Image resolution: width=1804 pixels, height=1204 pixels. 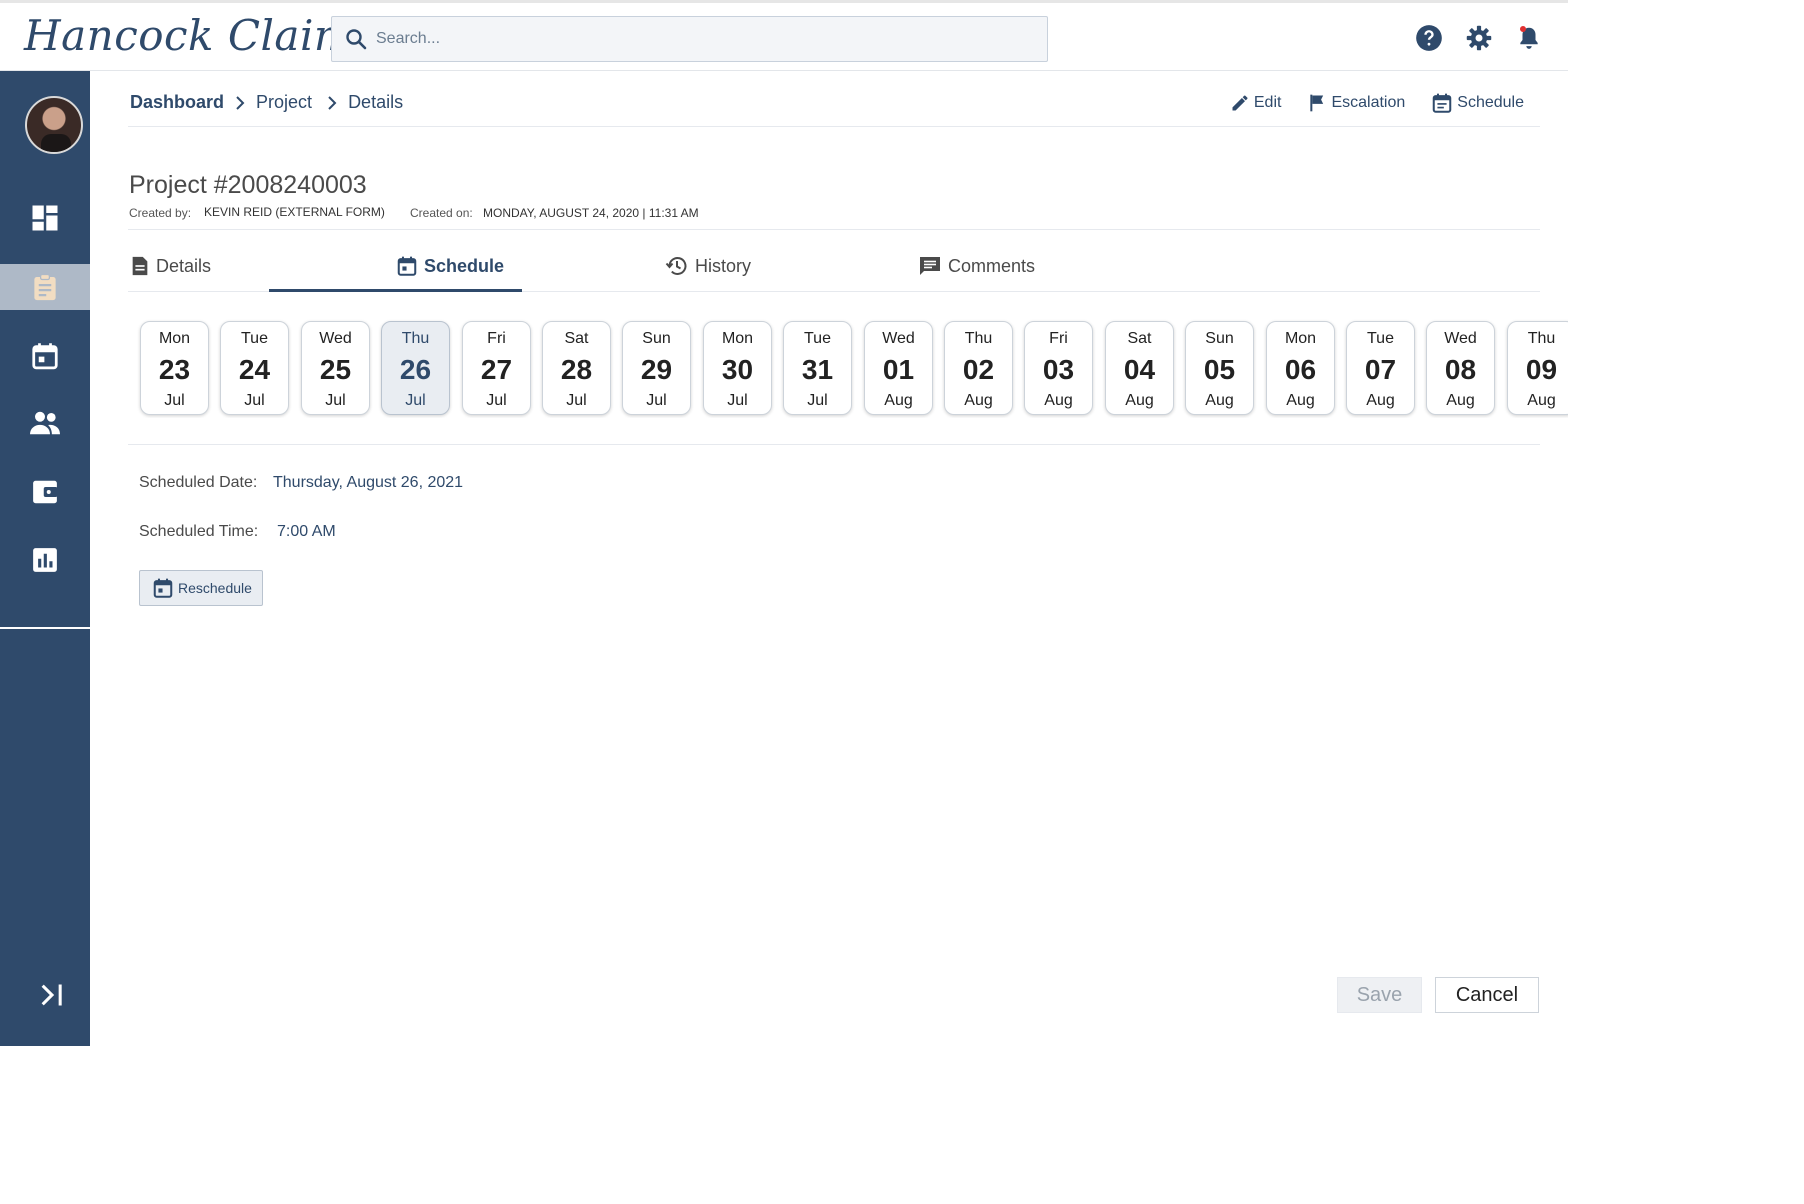 I want to click on date-card: Thu 09 Aug, so click(x=1537, y=368).